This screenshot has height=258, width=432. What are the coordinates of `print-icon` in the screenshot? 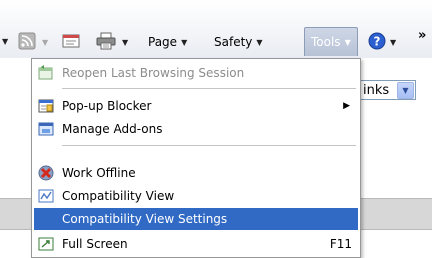 It's located at (106, 42).